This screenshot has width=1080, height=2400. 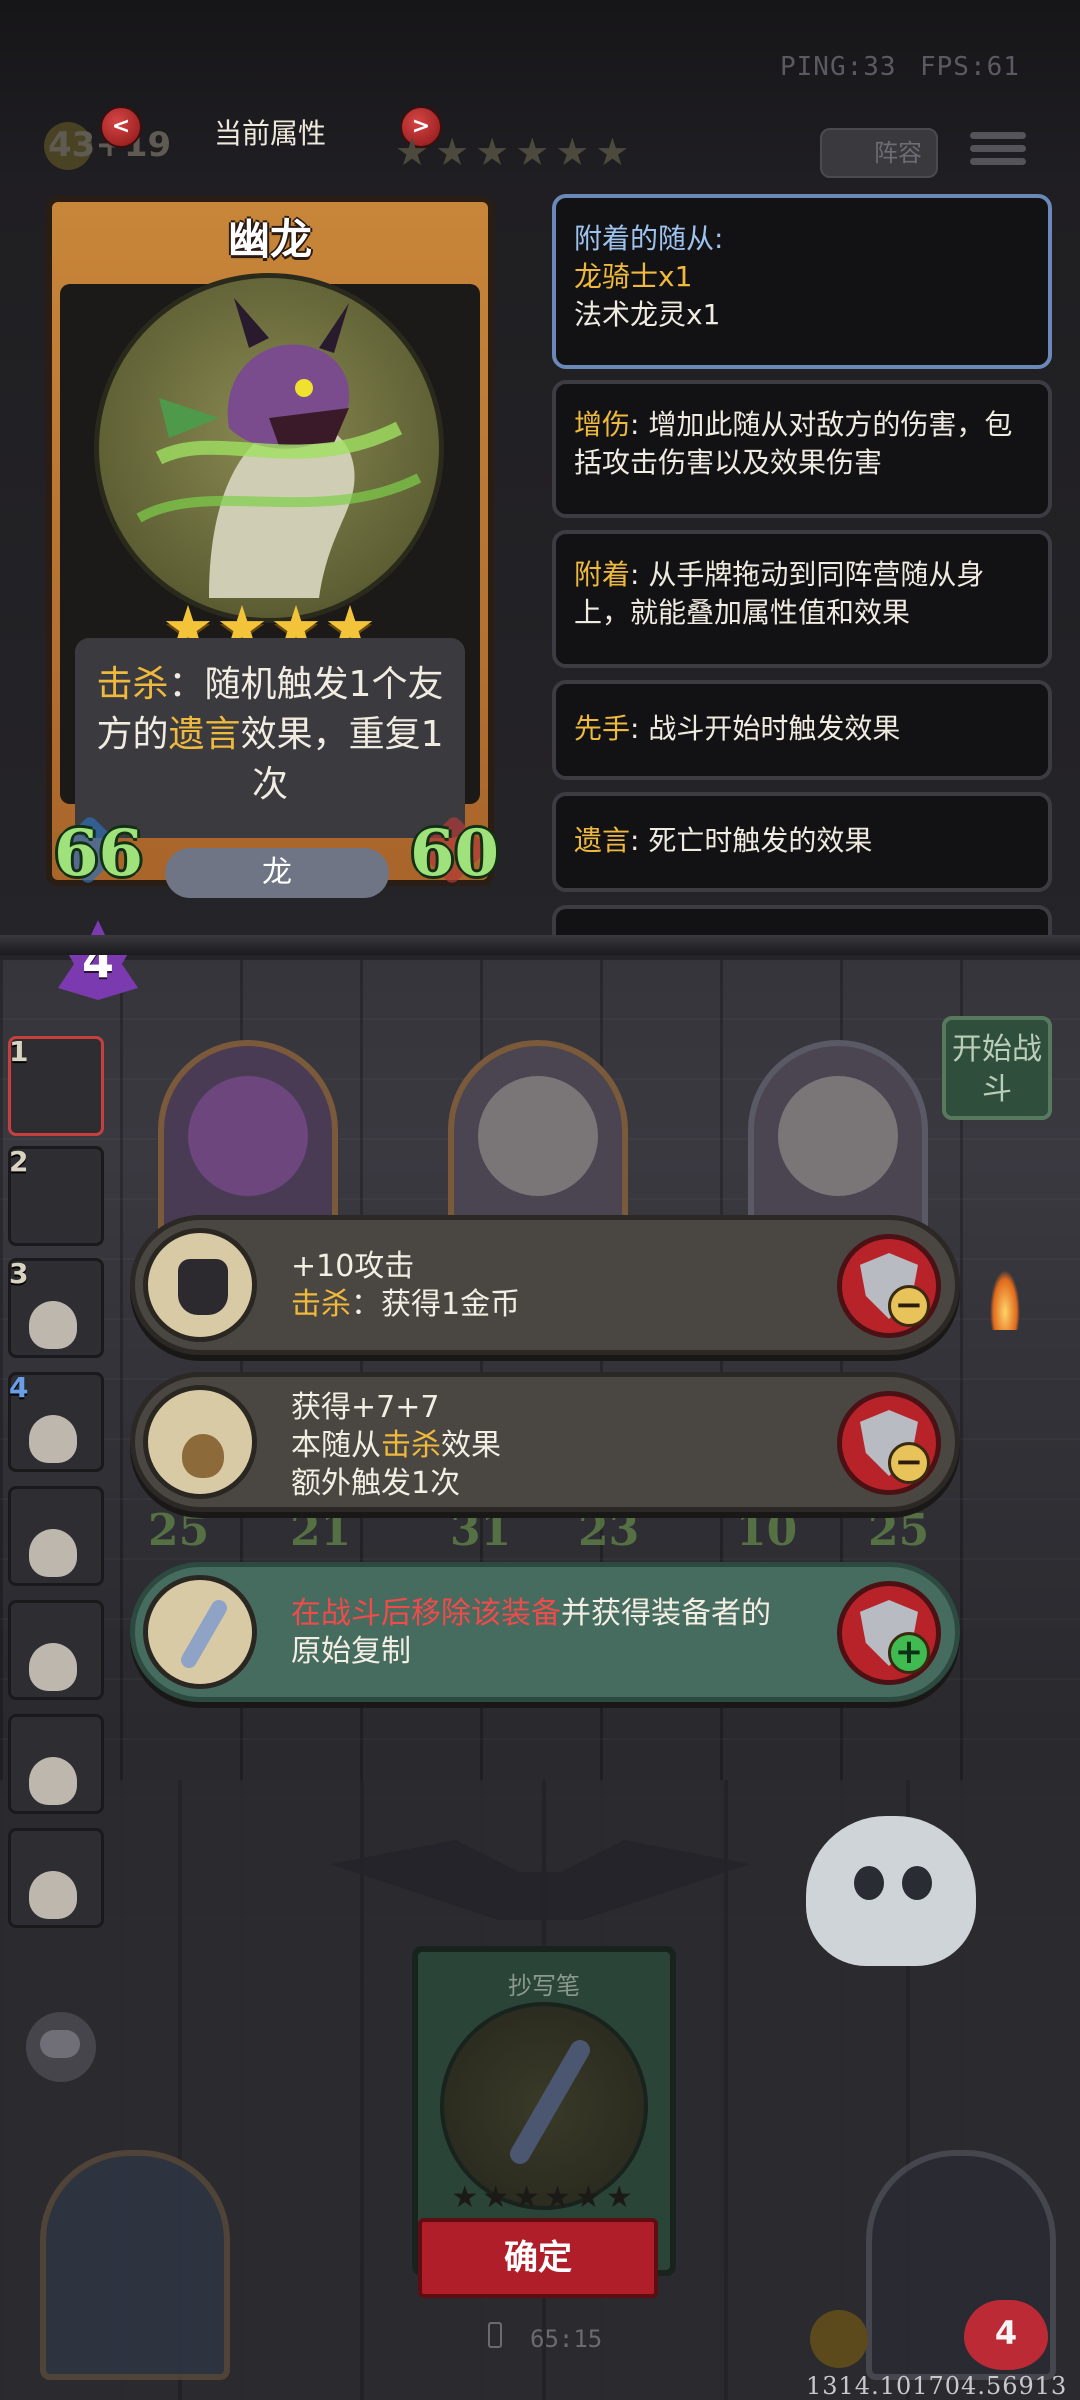 I want to click on lineup-button: 阵容, so click(x=879, y=153).